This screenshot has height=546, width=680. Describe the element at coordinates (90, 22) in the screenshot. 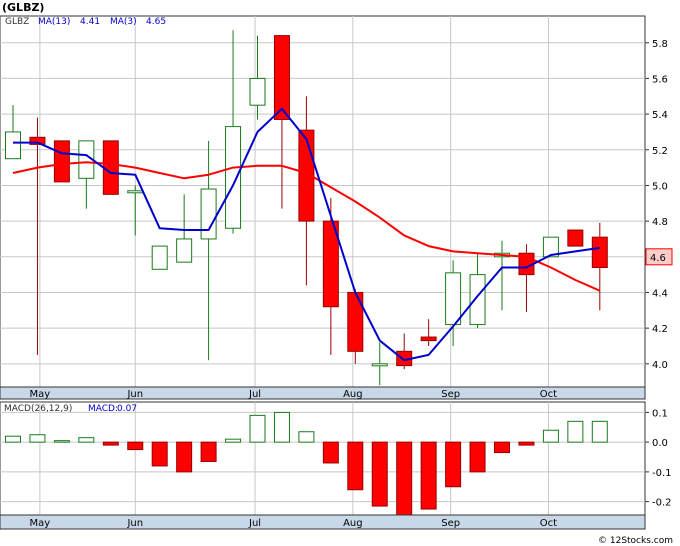

I see `legend-ma13-value: 4.41` at that location.